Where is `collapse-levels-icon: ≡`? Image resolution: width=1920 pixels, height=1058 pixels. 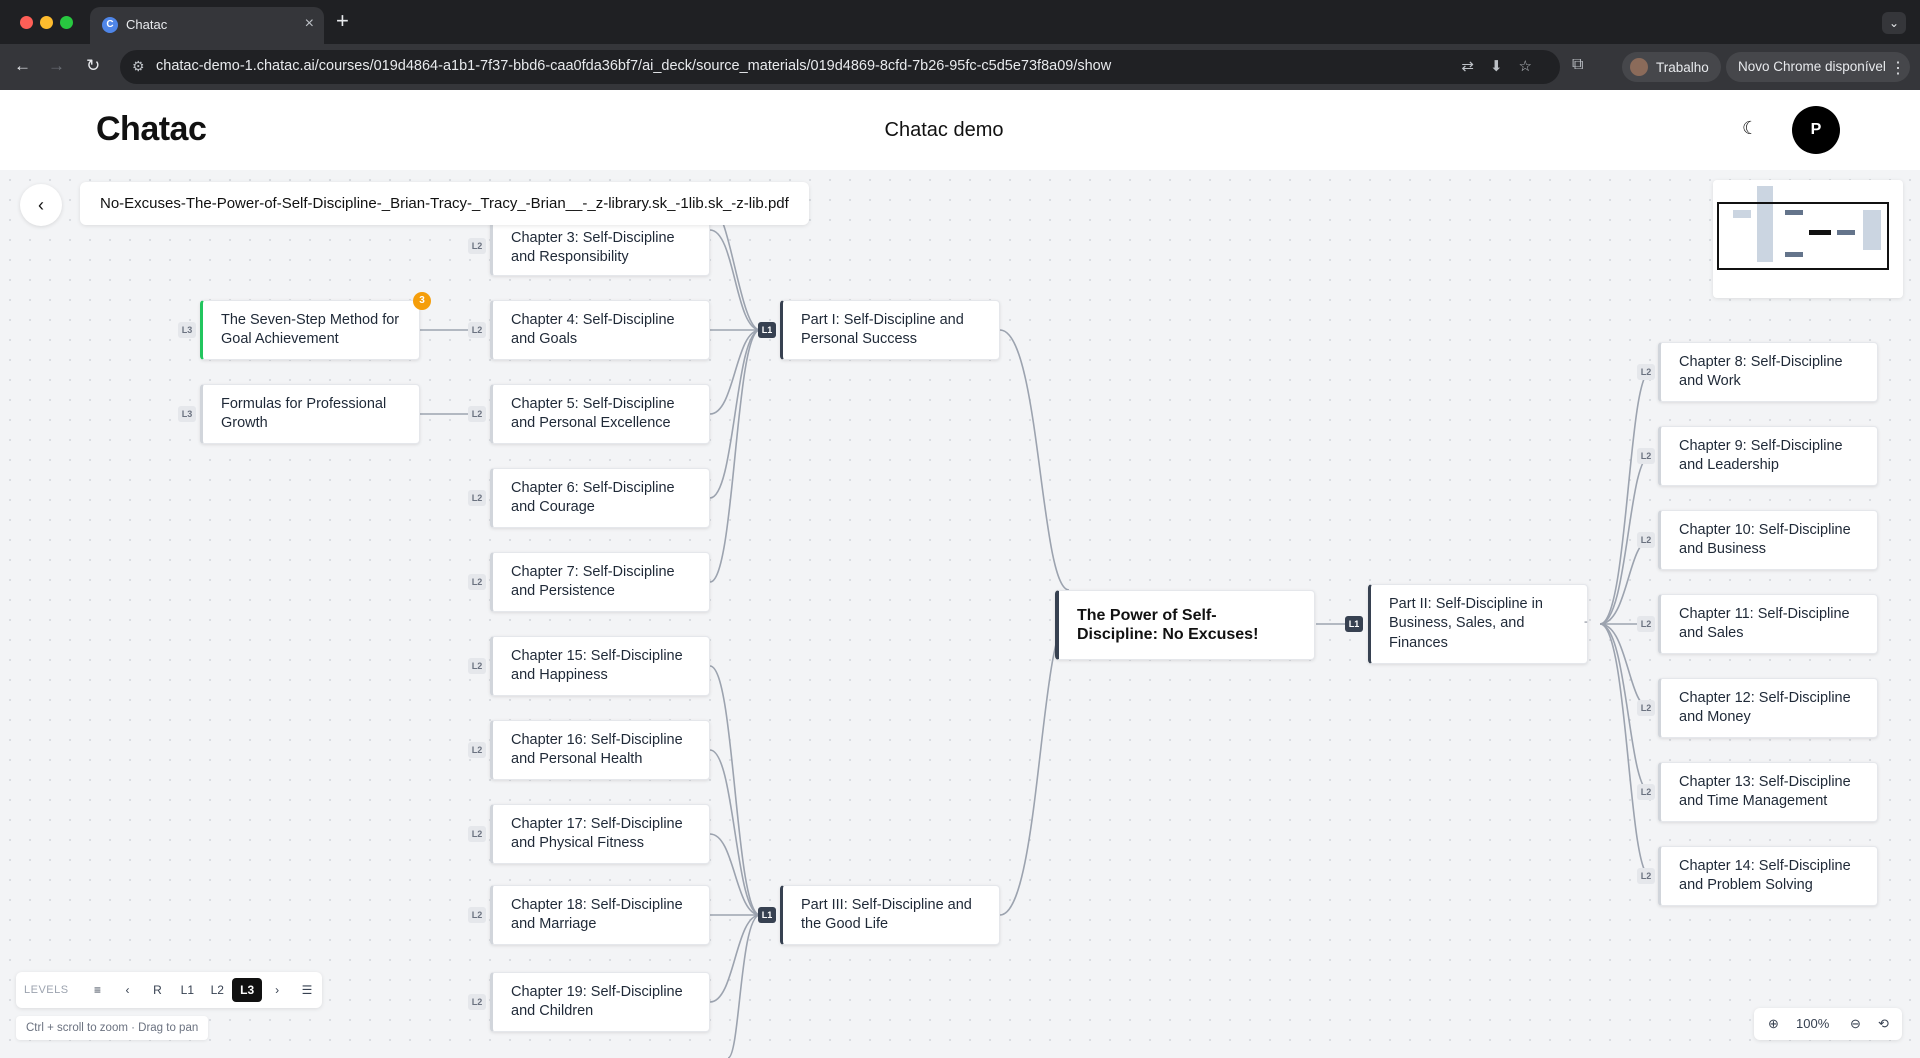 collapse-levels-icon: ≡ is located at coordinates (98, 990).